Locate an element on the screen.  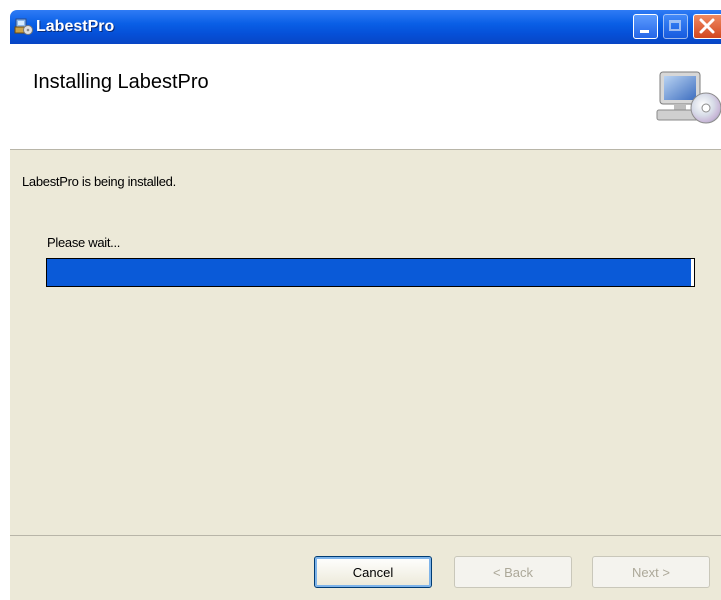
close-icon is located at coordinates (707, 26).